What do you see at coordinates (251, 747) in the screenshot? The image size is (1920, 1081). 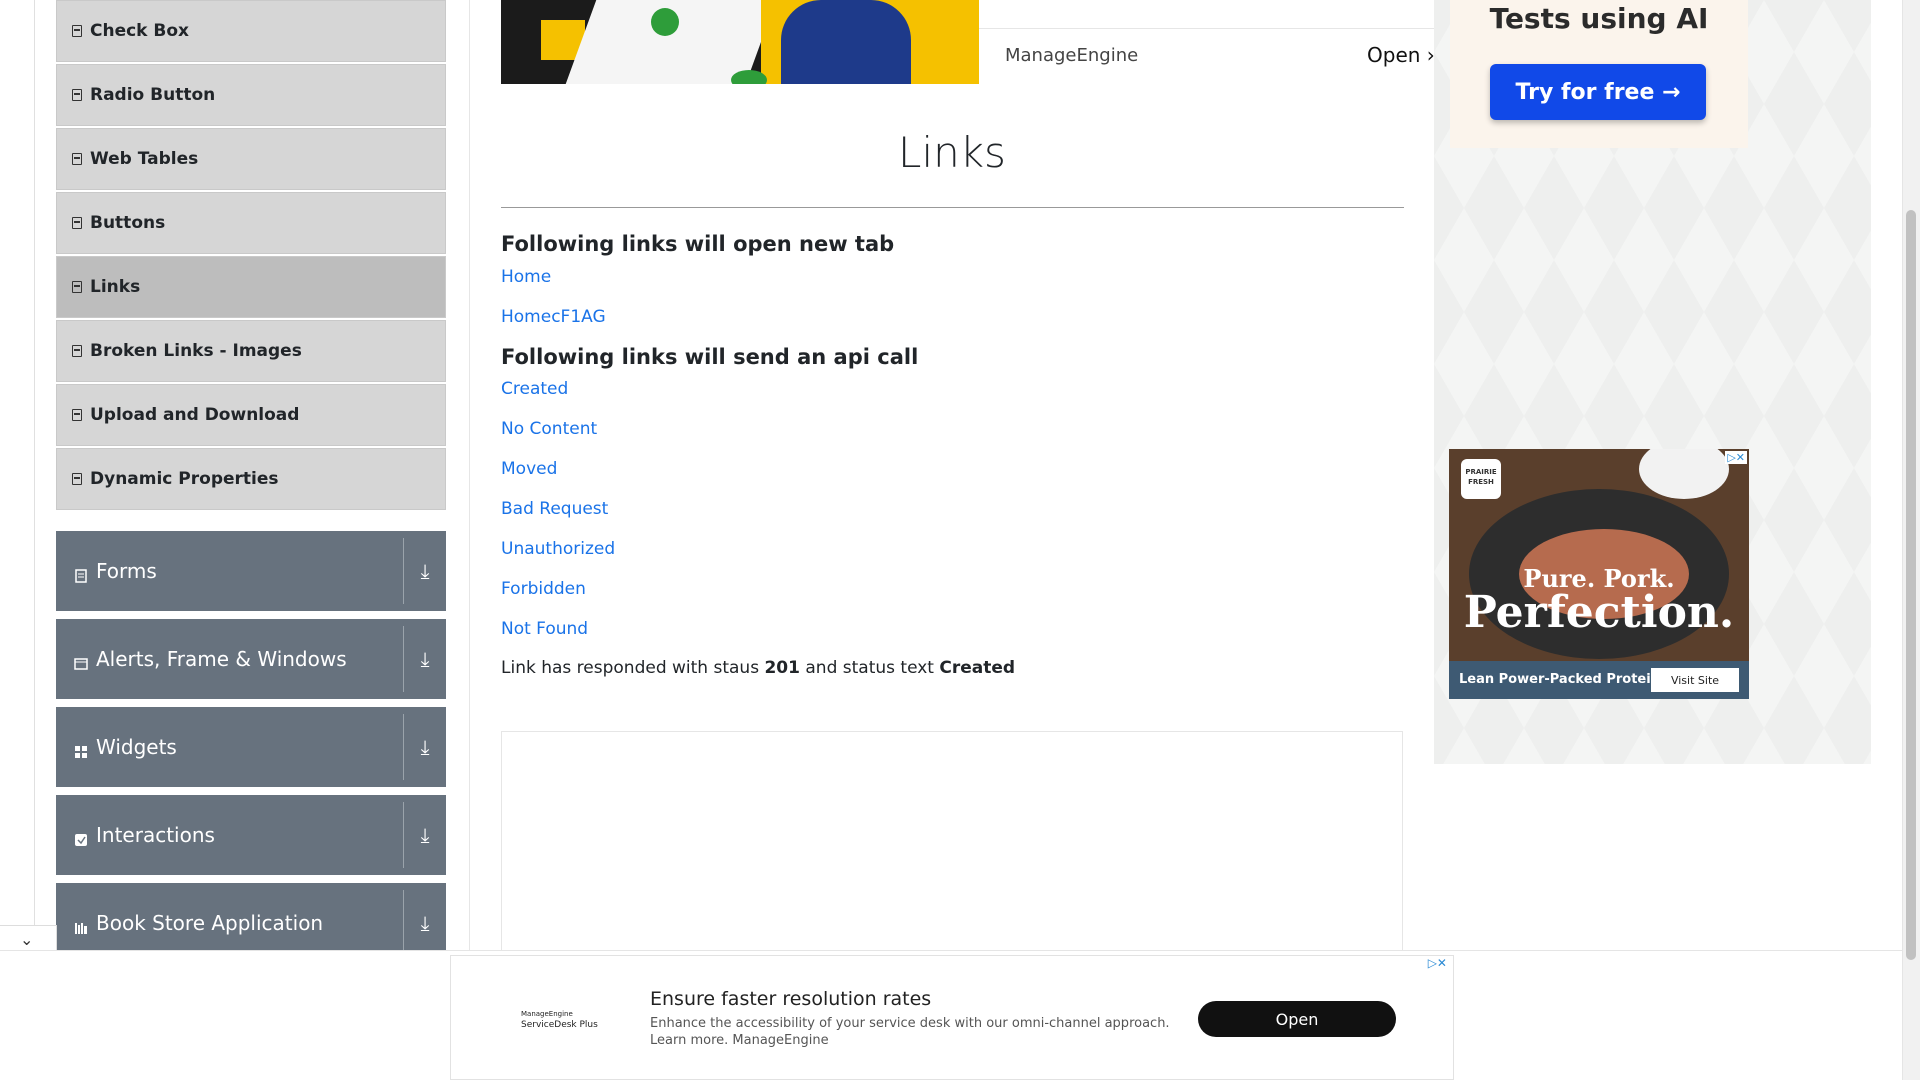 I see `group-widgets: Widgets ⤓` at bounding box center [251, 747].